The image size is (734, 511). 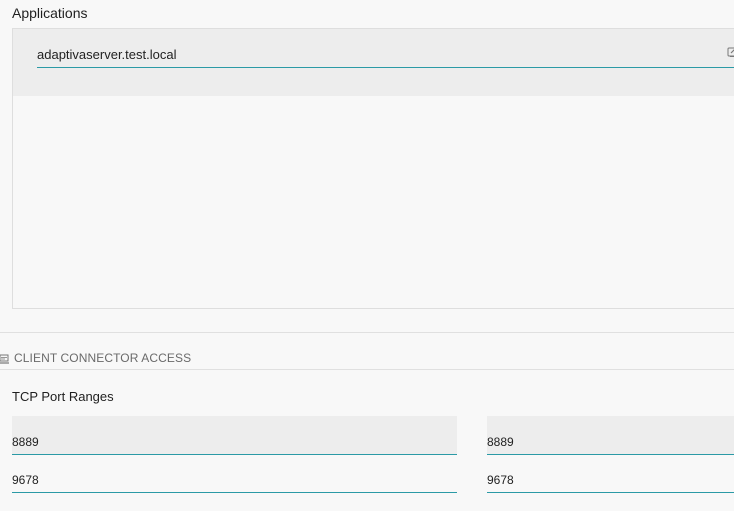 I want to click on client-connector-header: CLIENT CONNECTOR ACCESS, so click(x=95, y=358).